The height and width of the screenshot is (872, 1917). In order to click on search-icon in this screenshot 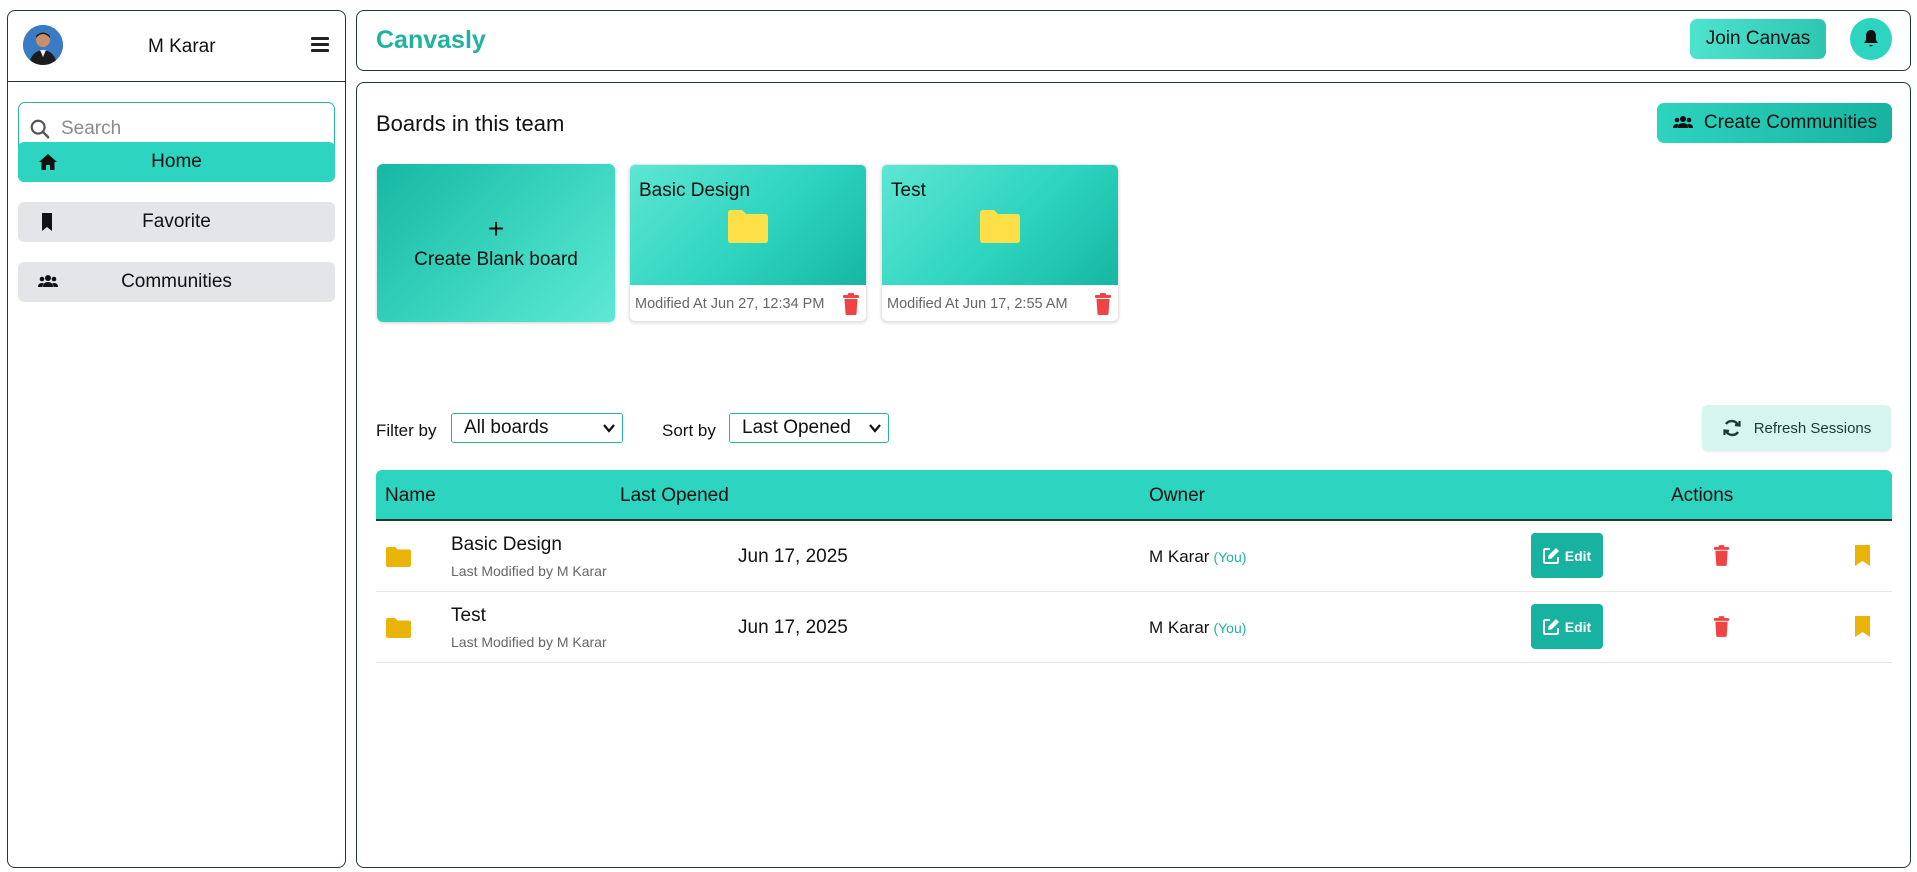, I will do `click(40, 128)`.